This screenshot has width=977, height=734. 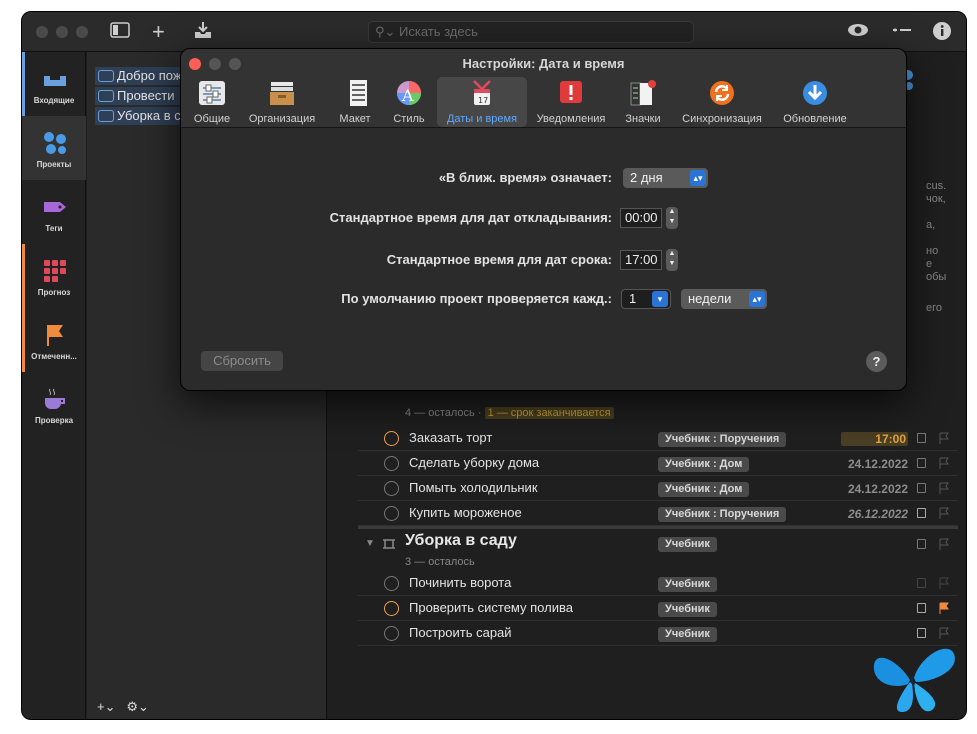 I want to click on window-title: Настройки: Дата и время, so click(x=543, y=63).